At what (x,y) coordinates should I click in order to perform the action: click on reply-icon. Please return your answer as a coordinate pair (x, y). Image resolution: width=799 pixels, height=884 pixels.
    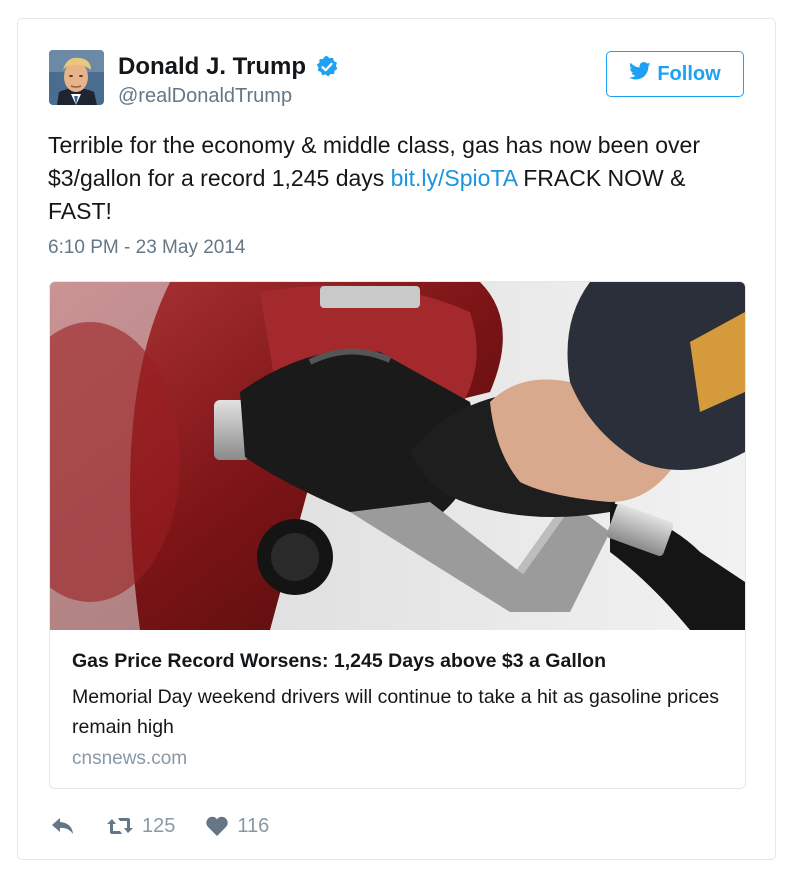
    Looking at the image, I should click on (63, 826).